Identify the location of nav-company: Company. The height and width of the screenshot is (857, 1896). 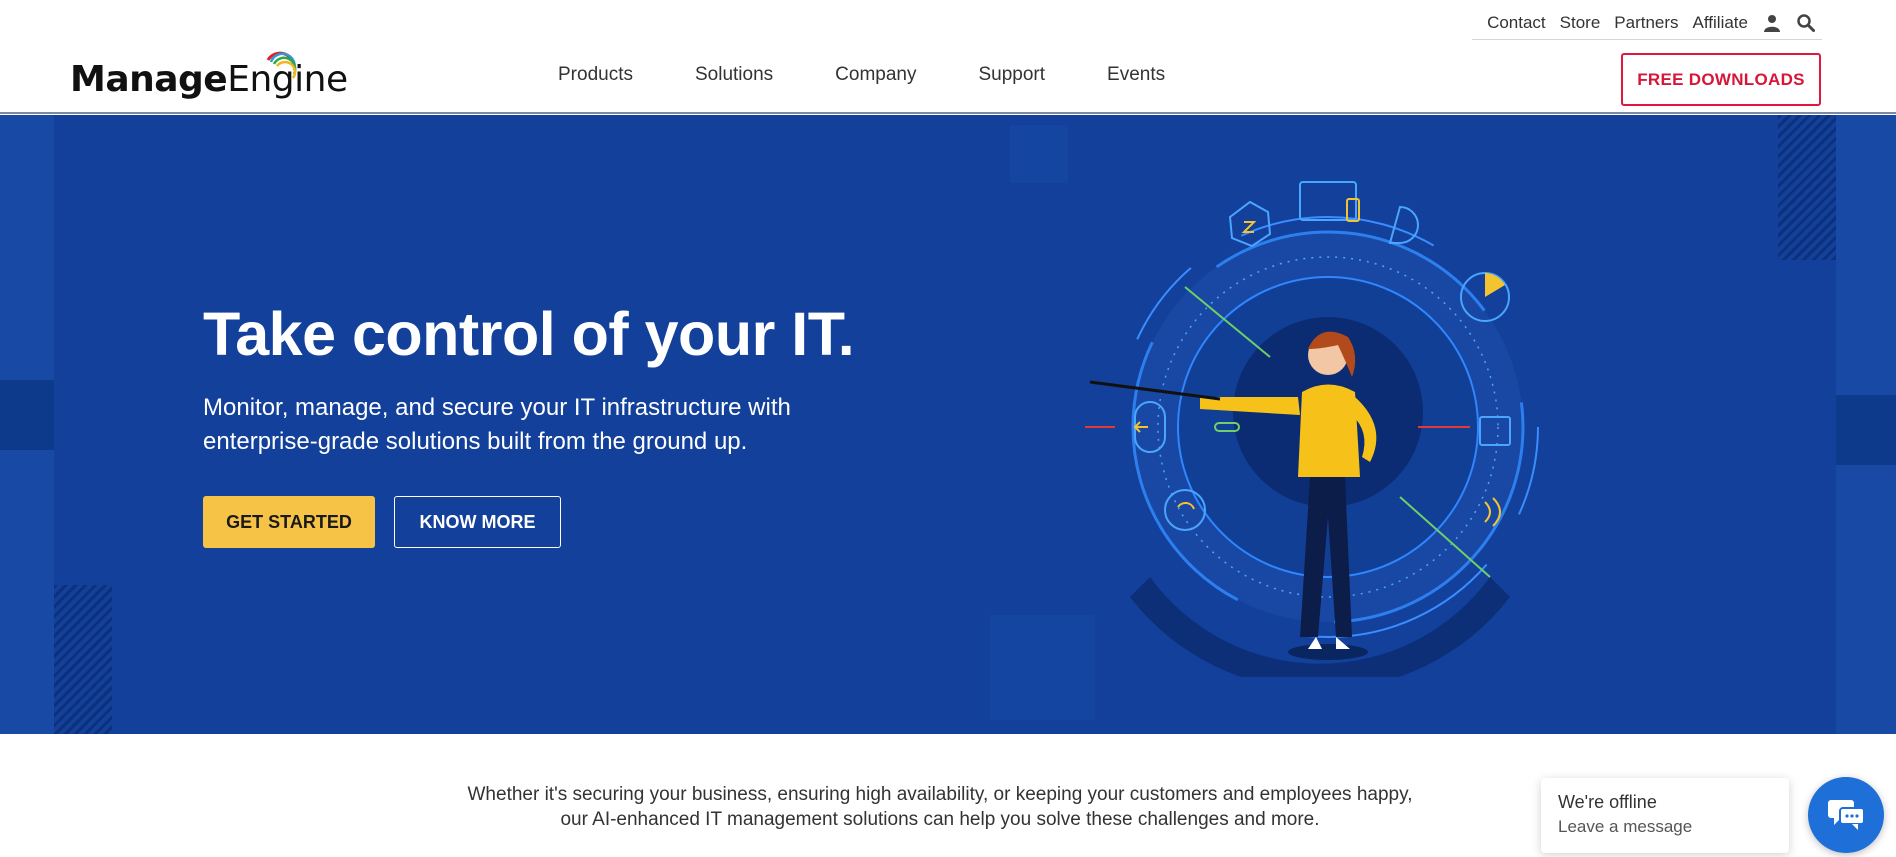
(875, 75).